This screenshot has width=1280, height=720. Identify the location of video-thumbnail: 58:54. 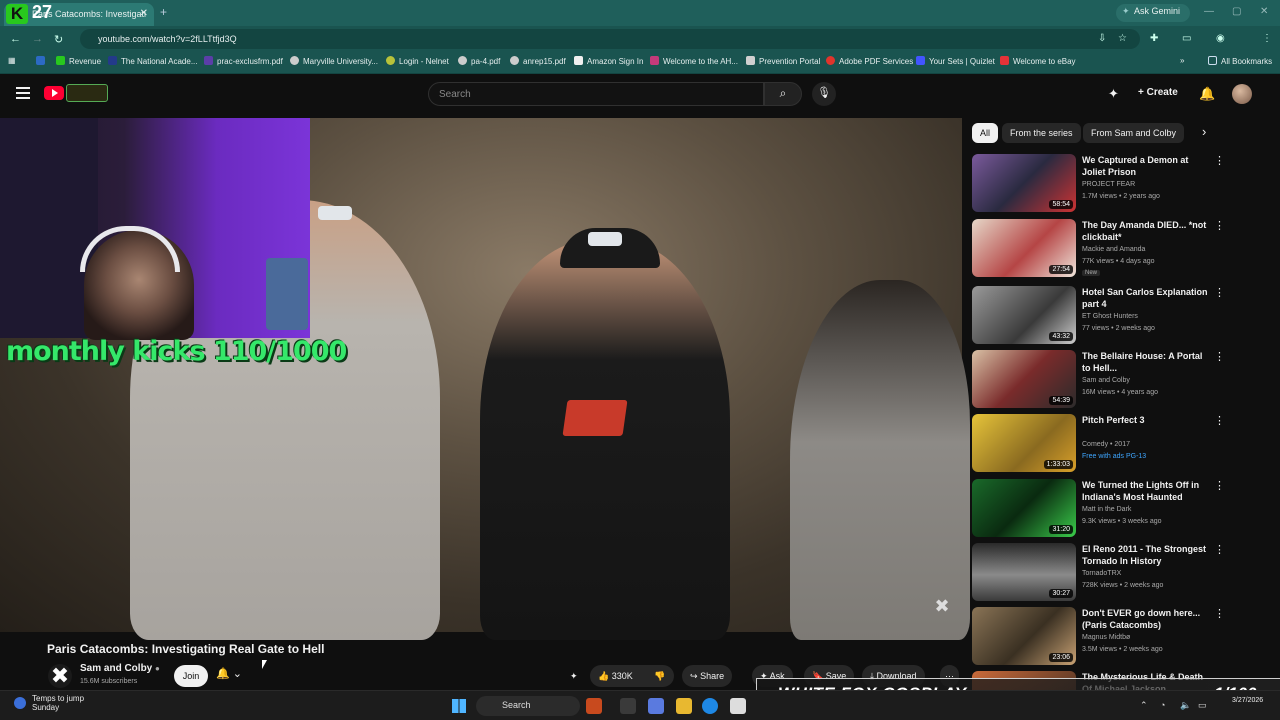
(1024, 183).